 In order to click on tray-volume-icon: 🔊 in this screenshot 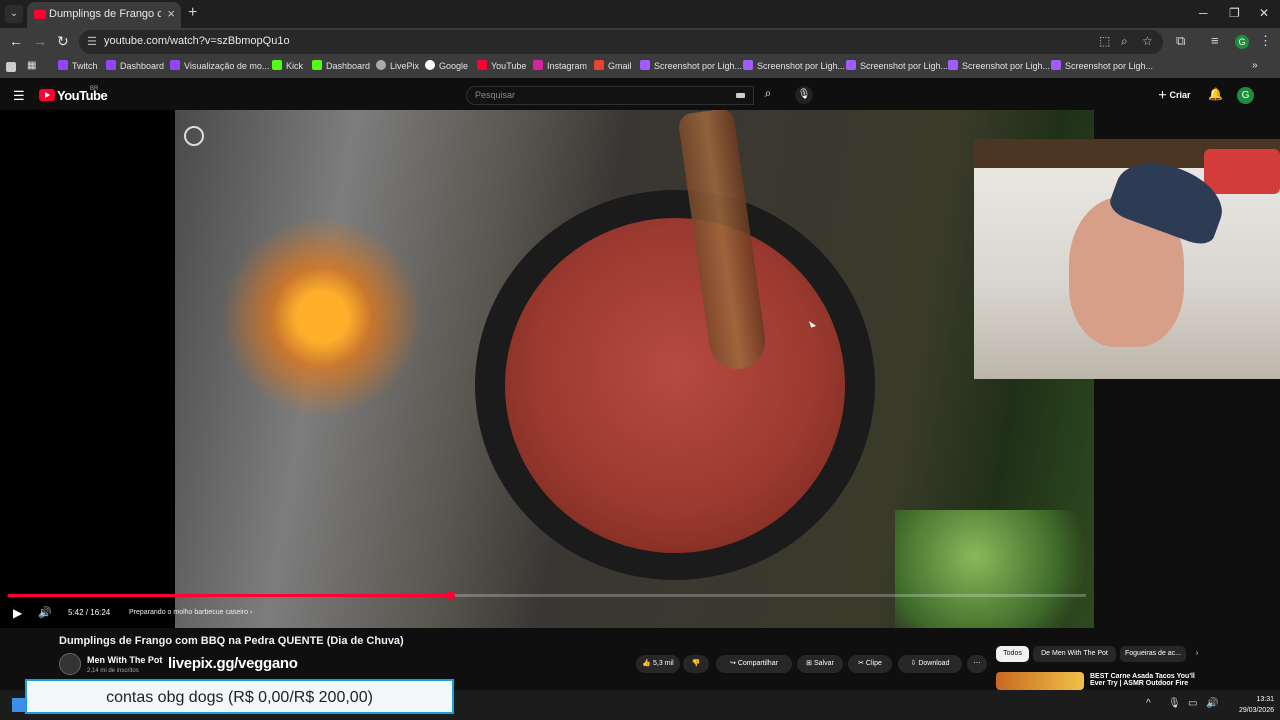, I will do `click(1212, 703)`.